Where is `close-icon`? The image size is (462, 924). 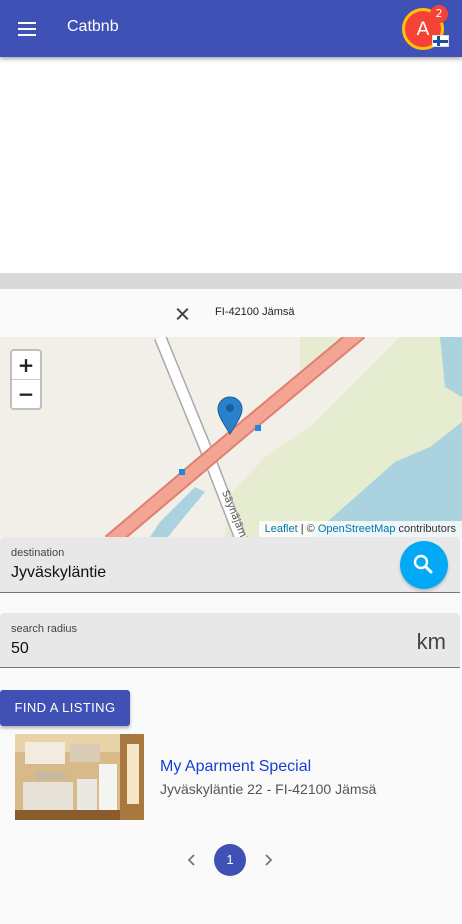
close-icon is located at coordinates (182, 314).